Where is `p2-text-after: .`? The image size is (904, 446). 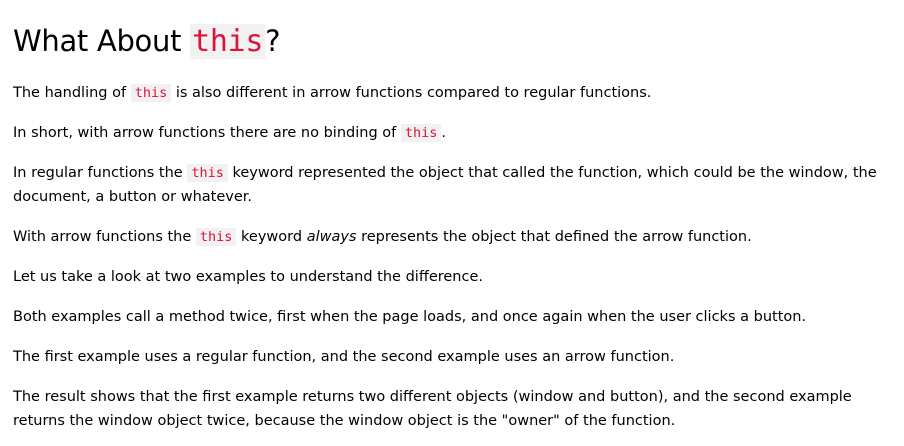 p2-text-after: . is located at coordinates (443, 133).